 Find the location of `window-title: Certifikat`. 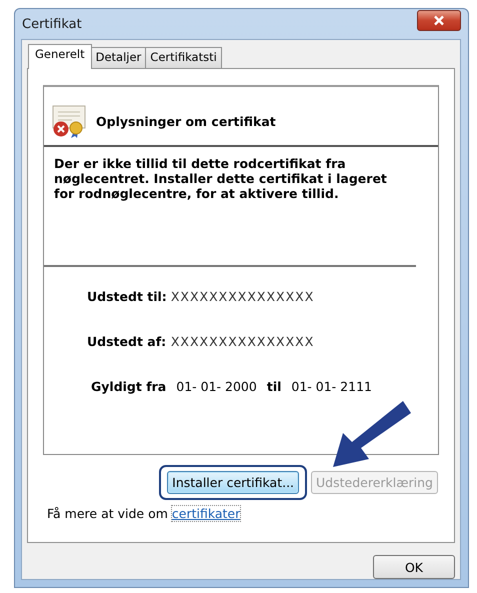

window-title: Certifikat is located at coordinates (51, 24).